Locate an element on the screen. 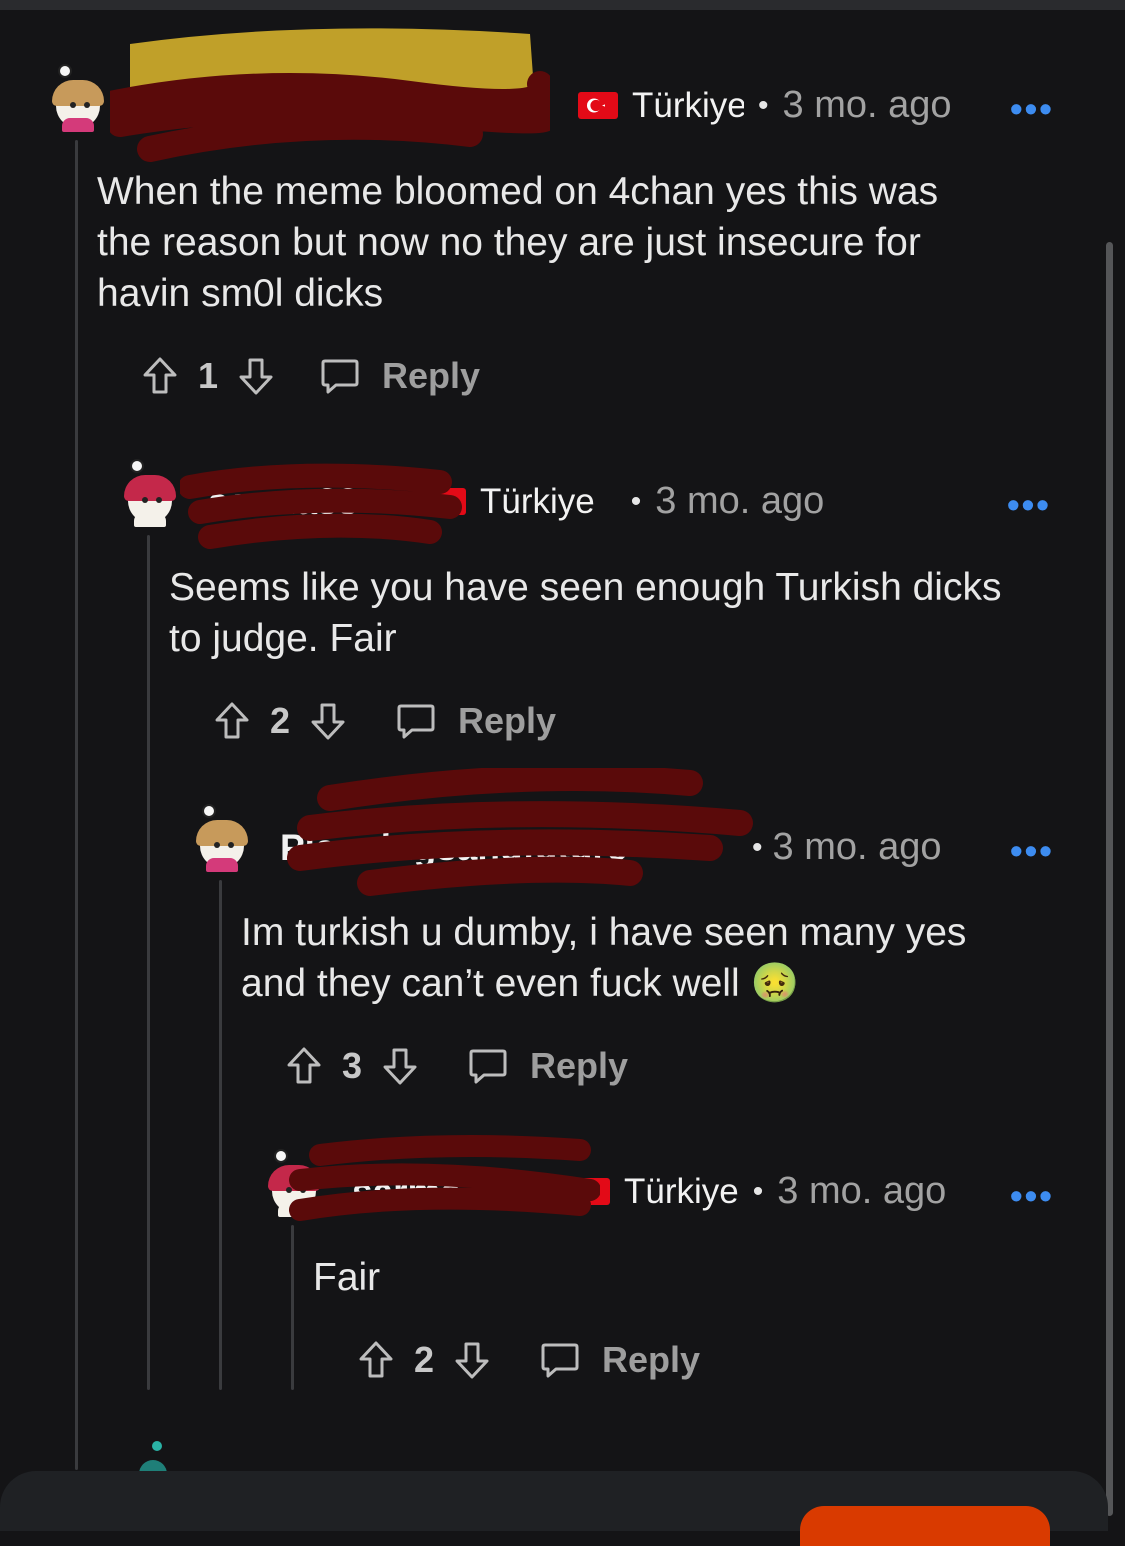 The image size is (1125, 1546). comment-header: Planningsandfuture • 3 mo. ago is located at coordinates (611, 847).